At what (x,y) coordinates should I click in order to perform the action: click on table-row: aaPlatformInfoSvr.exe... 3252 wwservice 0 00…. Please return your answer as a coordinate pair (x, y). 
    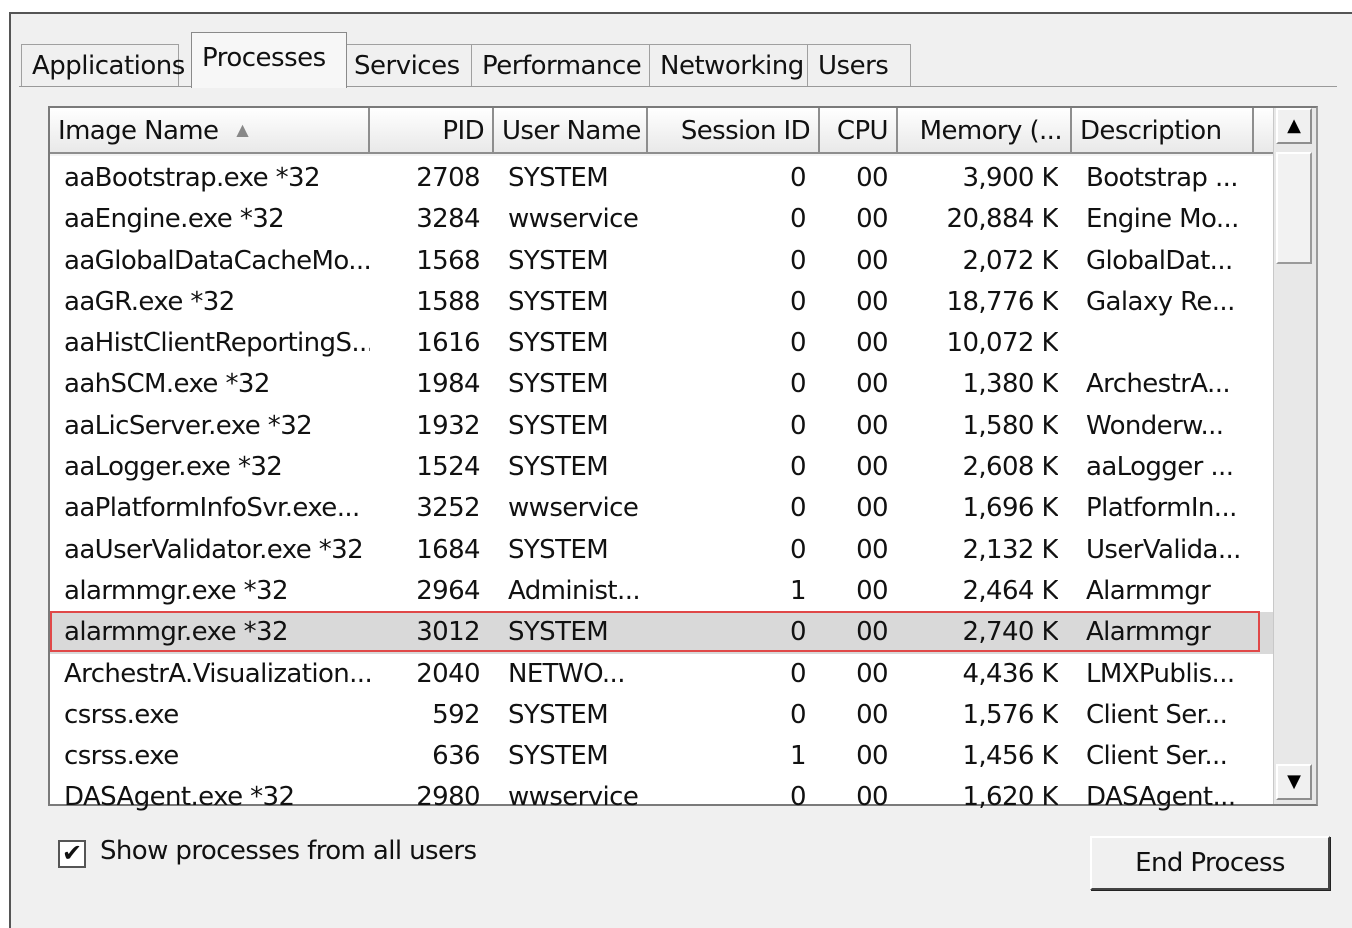
    Looking at the image, I should click on (663, 508).